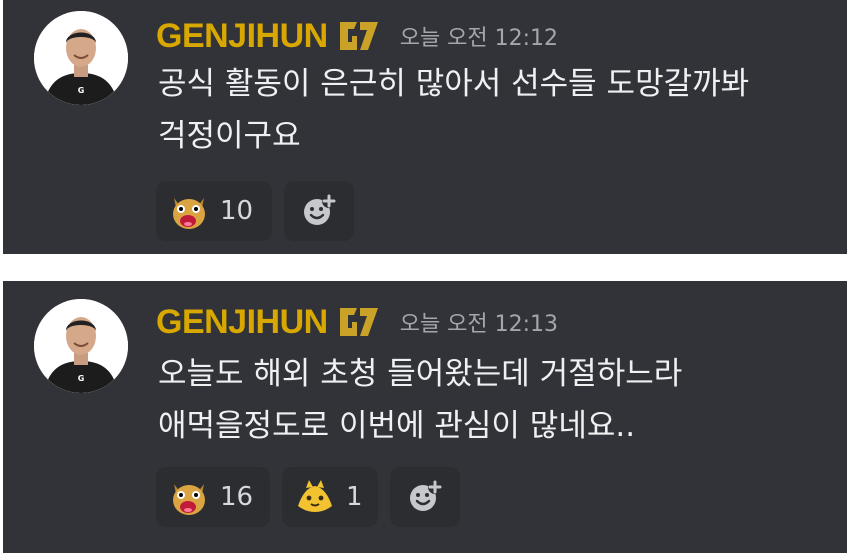 The width and height of the screenshot is (850, 557). I want to click on message-header: GENJIHUN 오늘 오전 12:13, so click(357, 322).